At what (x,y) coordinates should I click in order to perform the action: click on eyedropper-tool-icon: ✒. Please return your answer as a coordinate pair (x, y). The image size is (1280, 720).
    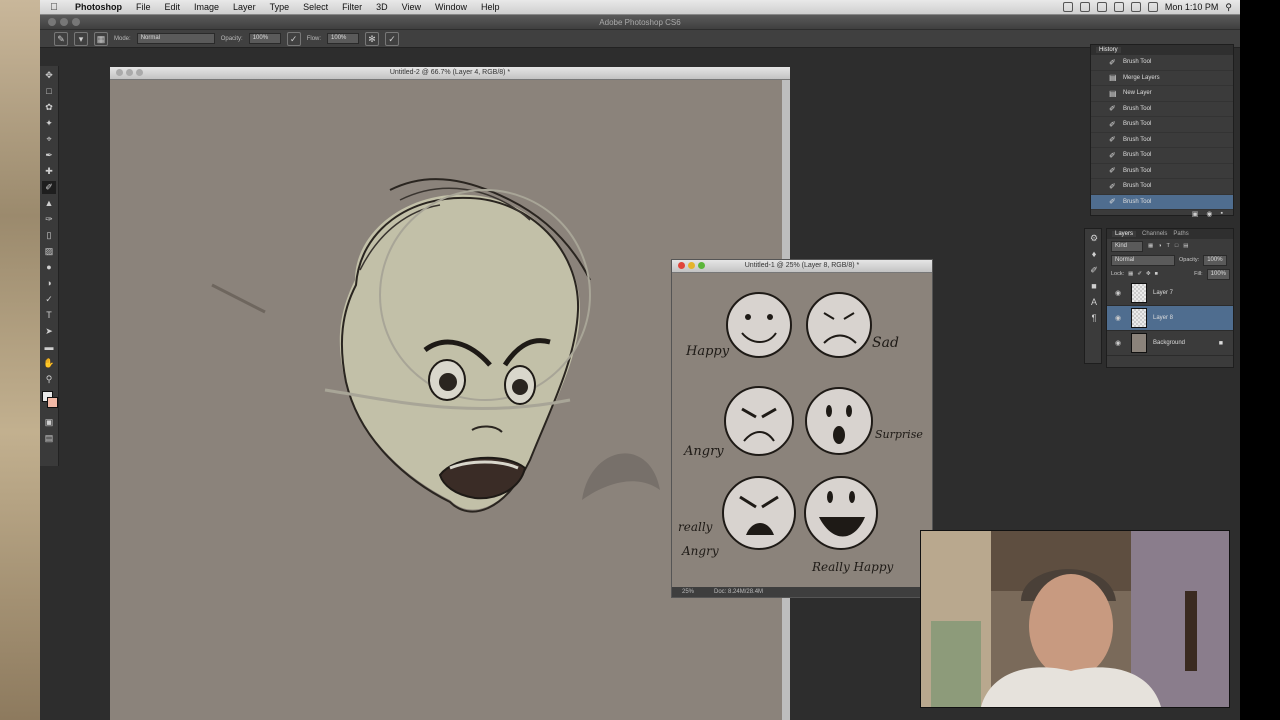
    Looking at the image, I should click on (49, 155).